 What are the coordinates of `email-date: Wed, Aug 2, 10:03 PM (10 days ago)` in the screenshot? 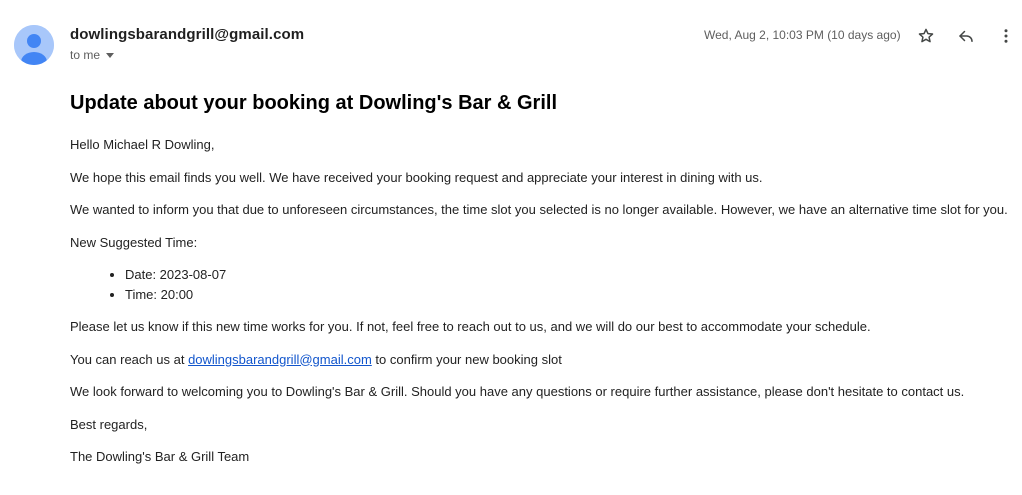 It's located at (802, 35).